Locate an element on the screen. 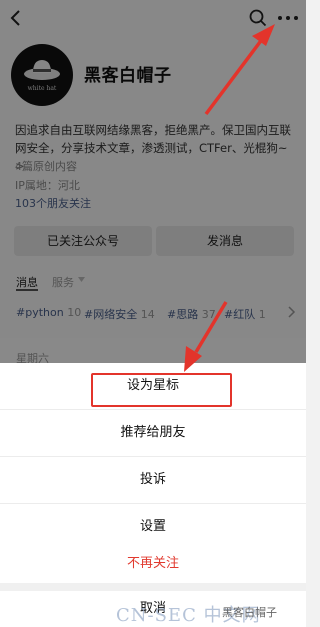 The width and height of the screenshot is (320, 627). unfollow-option: 不再关注 is located at coordinates (153, 564).